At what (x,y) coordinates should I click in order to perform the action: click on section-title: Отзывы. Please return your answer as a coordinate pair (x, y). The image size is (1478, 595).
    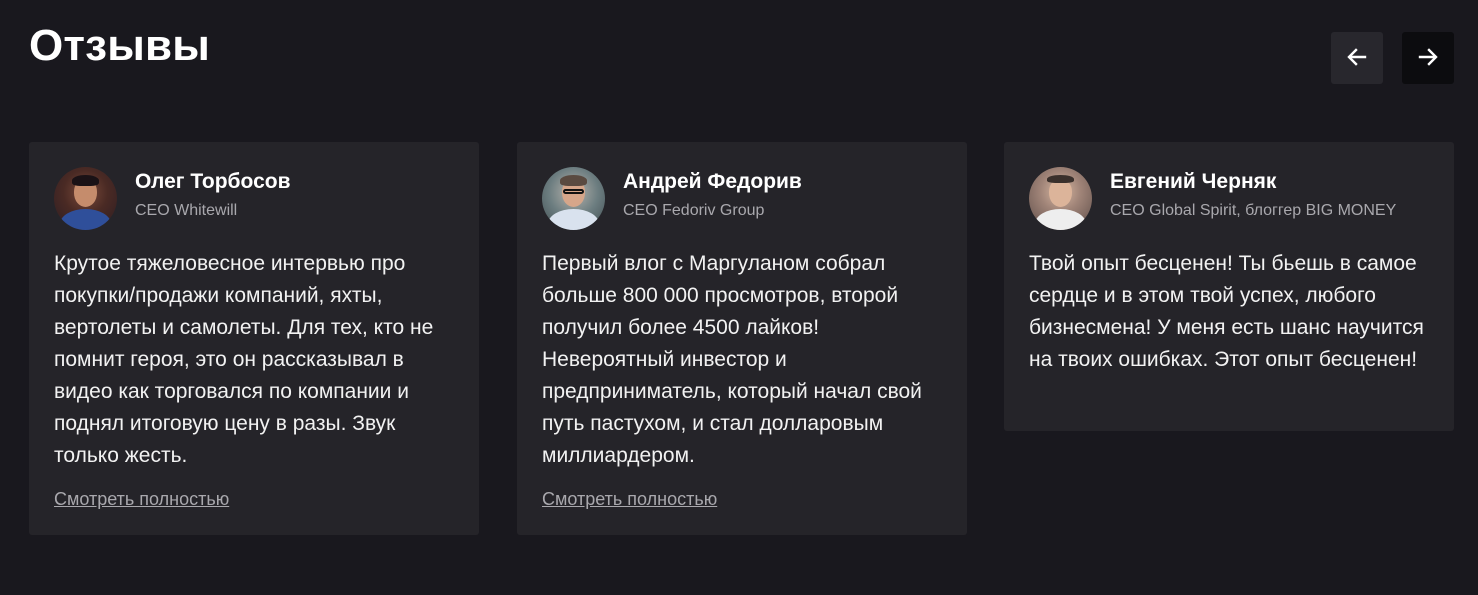
    Looking at the image, I should click on (120, 45).